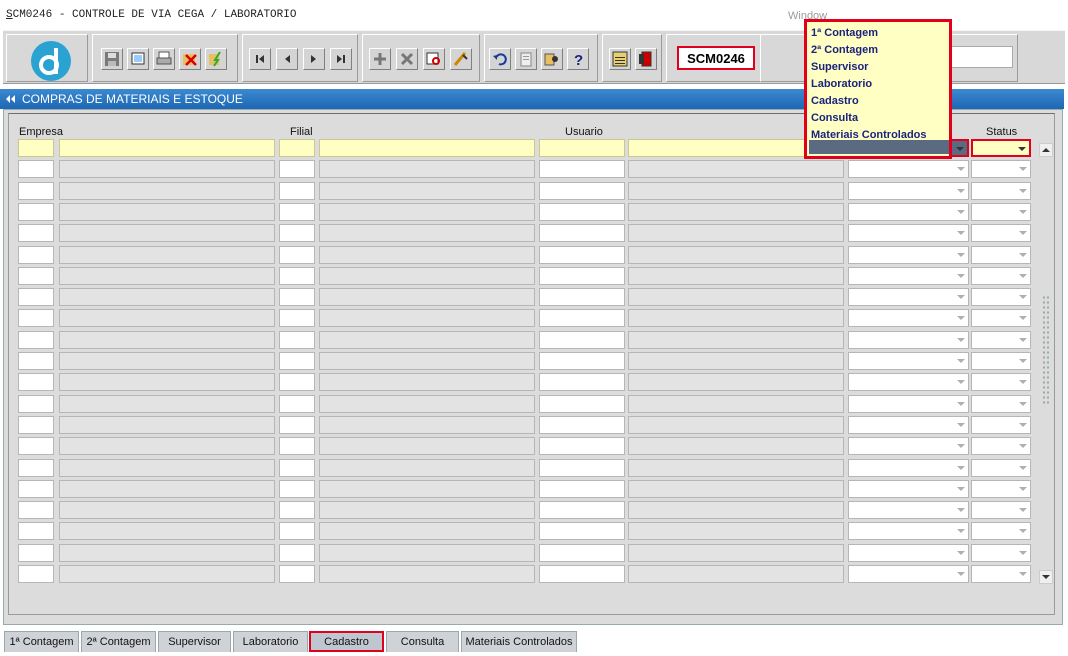 This screenshot has height=656, width=1068. I want to click on scroll-up-icon, so click(1046, 150).